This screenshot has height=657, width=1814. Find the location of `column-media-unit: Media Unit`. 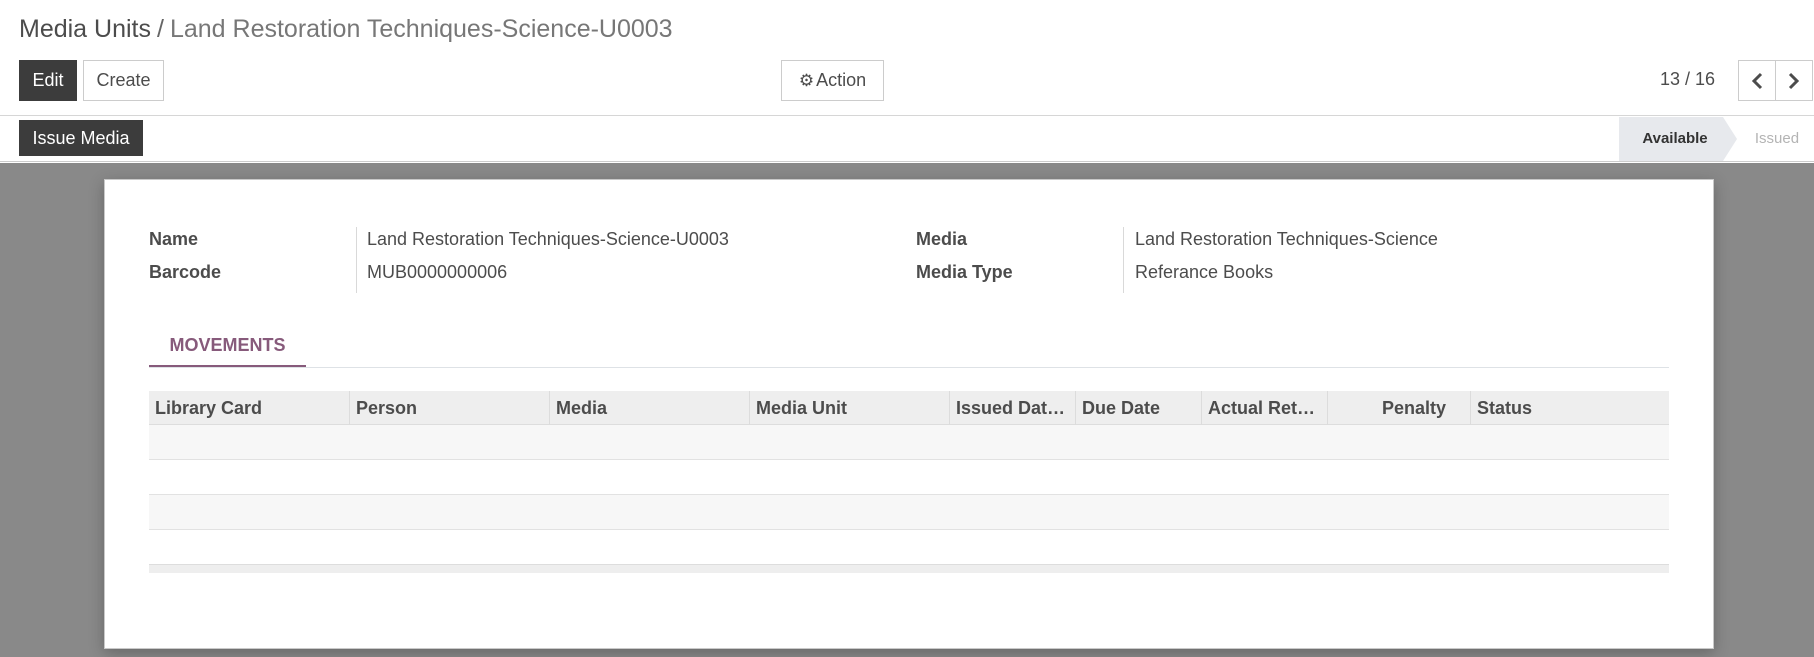

column-media-unit: Media Unit is located at coordinates (849, 408).